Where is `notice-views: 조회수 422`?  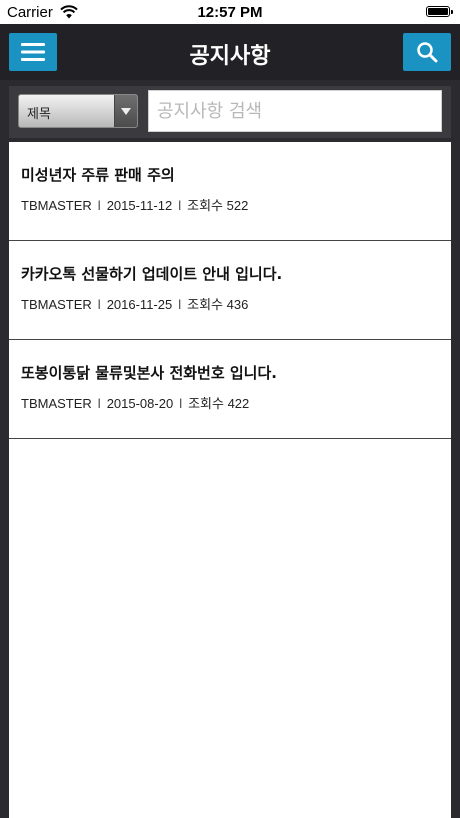
notice-views: 조회수 422 is located at coordinates (219, 403).